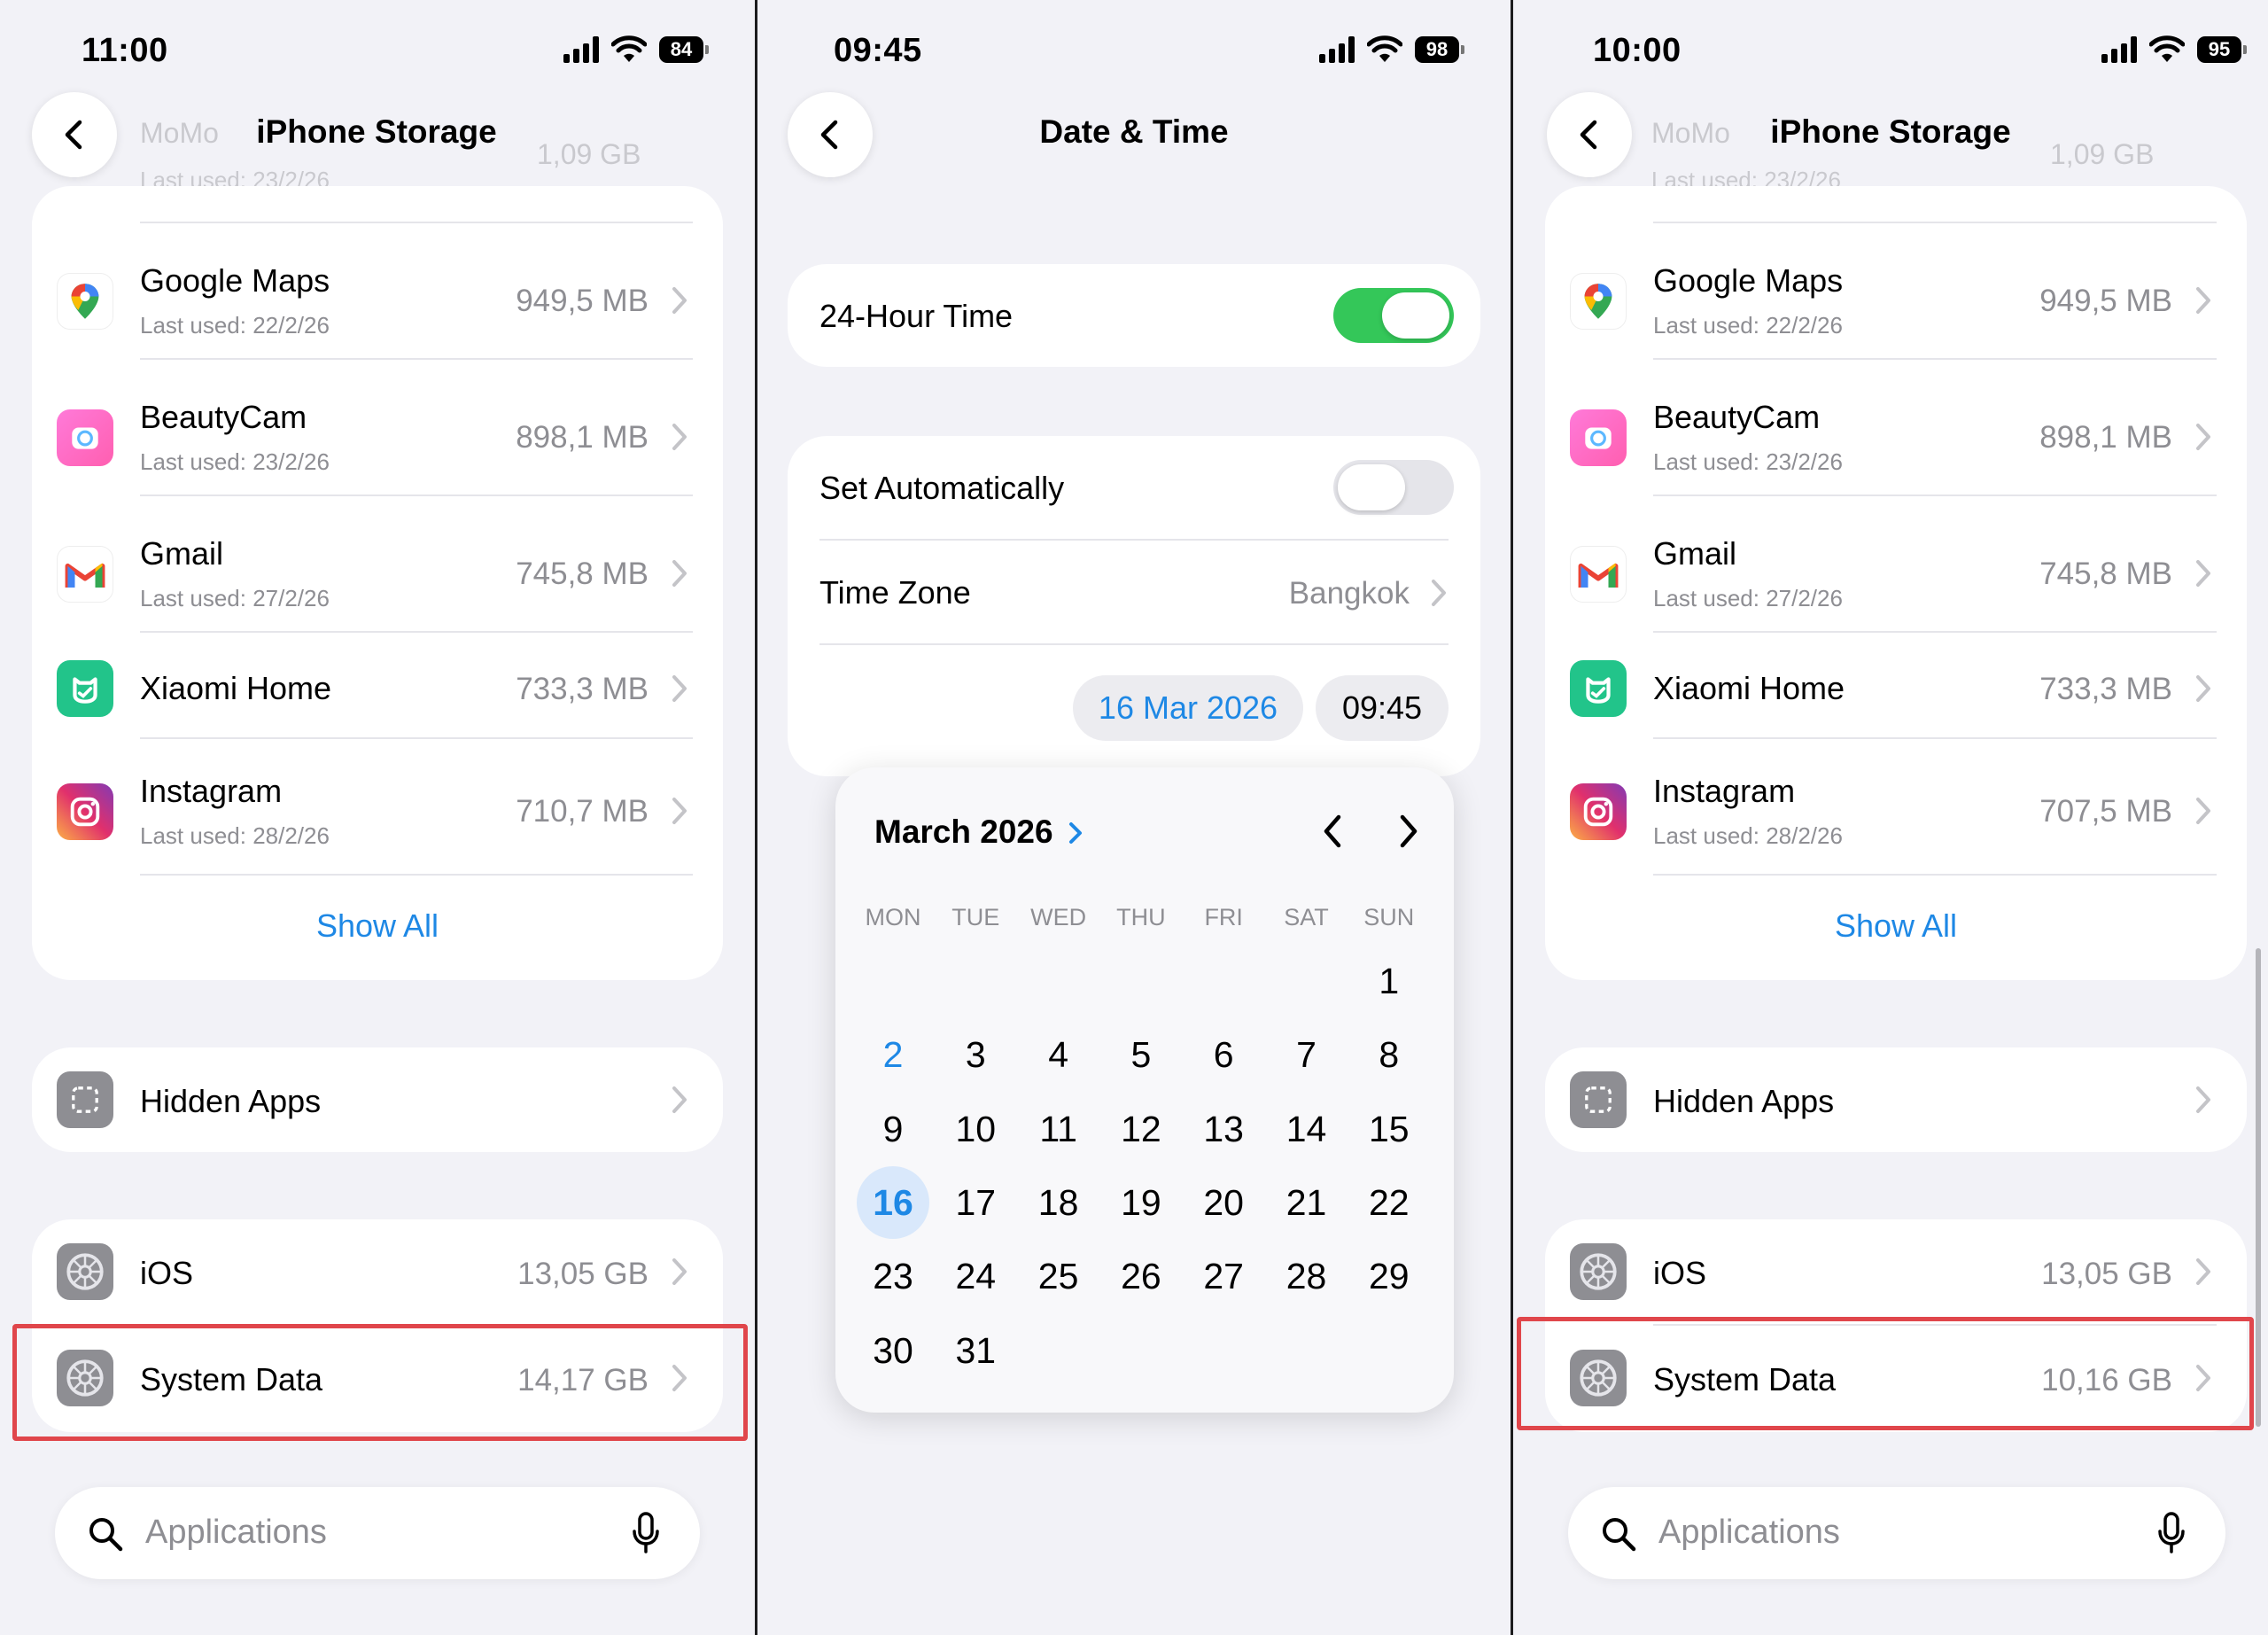 The height and width of the screenshot is (1635, 2268). Describe the element at coordinates (1058, 917) in the screenshot. I see `weekday-header: WED` at that location.